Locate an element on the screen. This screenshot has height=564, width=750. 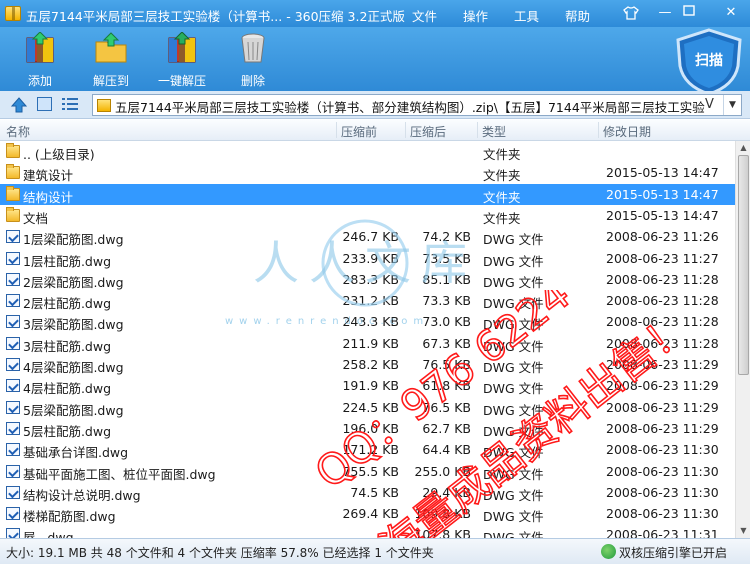
file-compressed-size: 67.3 KB is located at coordinates (446, 343).